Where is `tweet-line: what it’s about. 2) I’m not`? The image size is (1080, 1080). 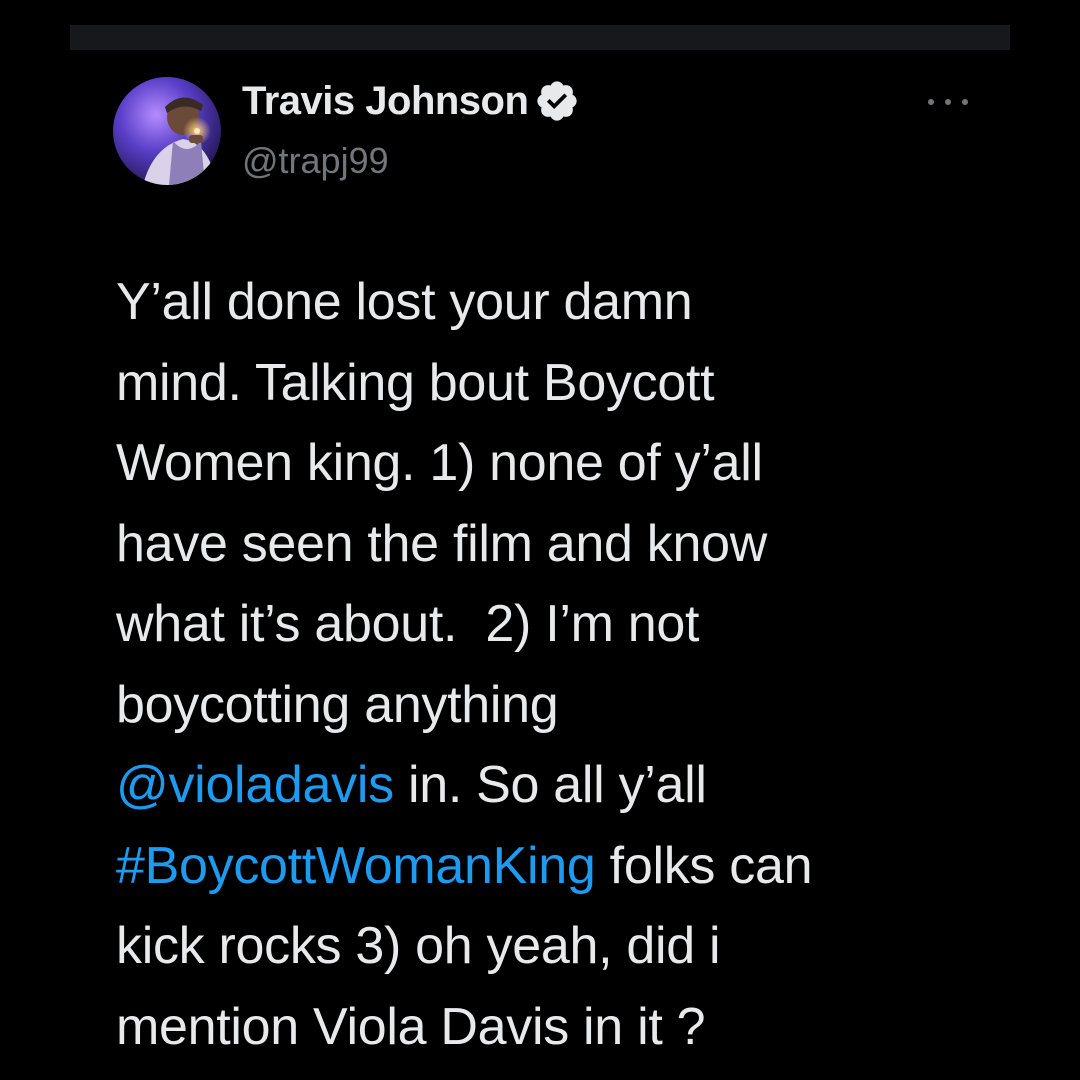 tweet-line: what it’s about. 2) I’m not is located at coordinates (566, 624).